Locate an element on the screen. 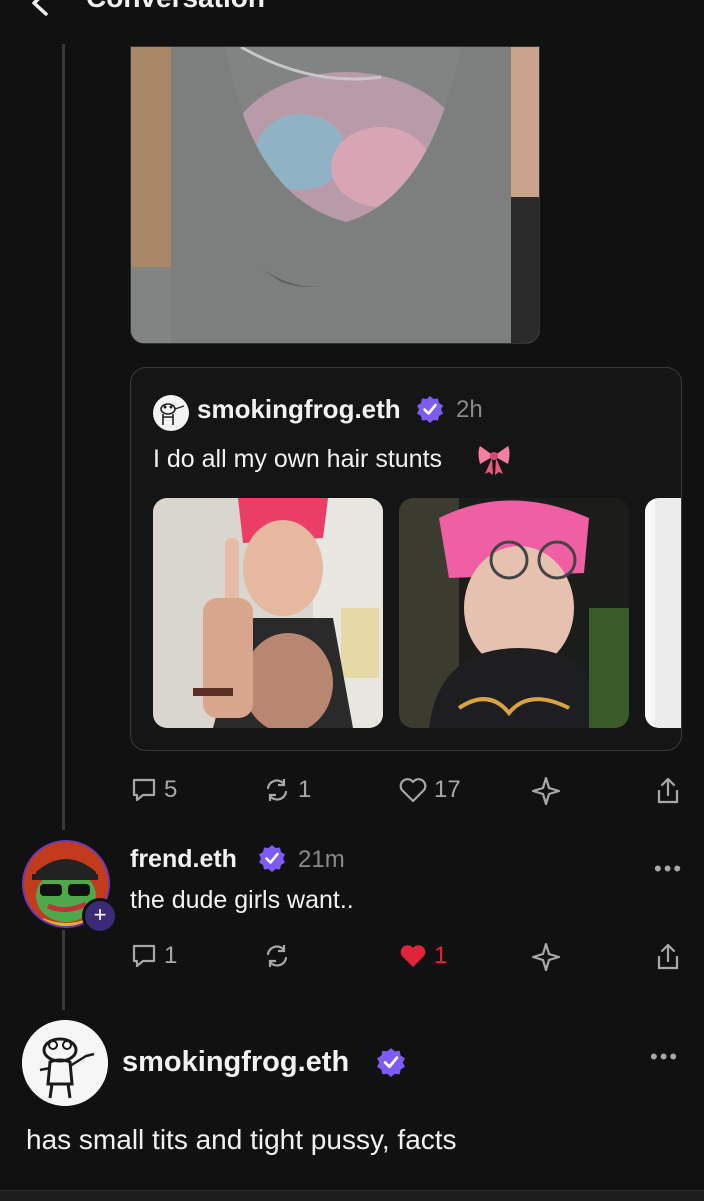  heart-icon is located at coordinates (413, 790).